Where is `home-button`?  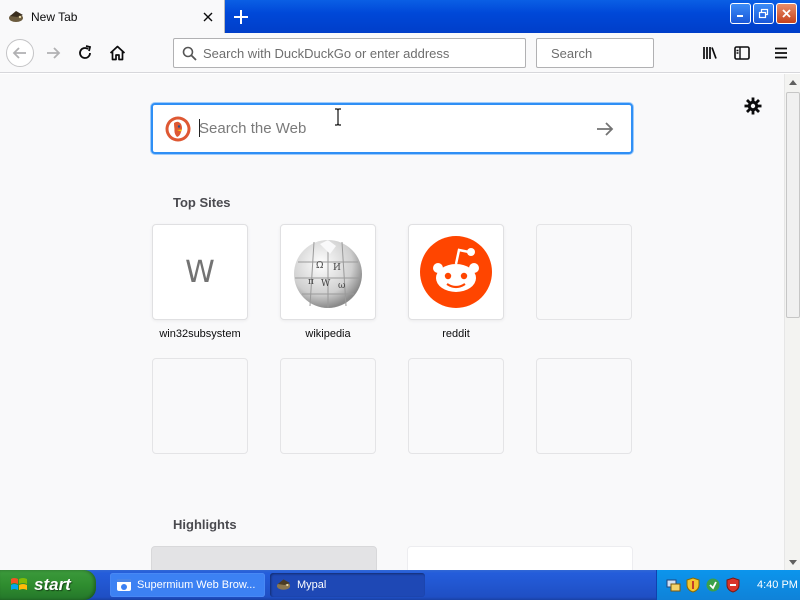
home-button is located at coordinates (117, 53).